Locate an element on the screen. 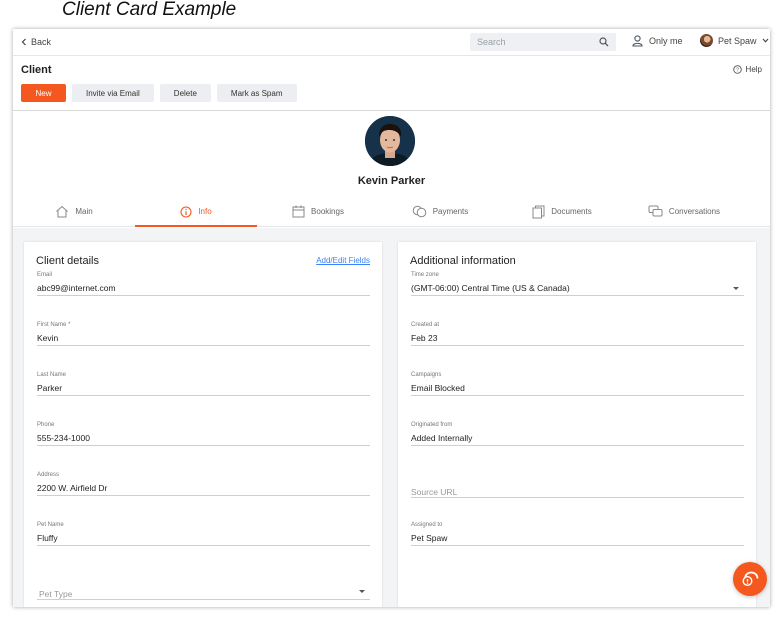 Image resolution: width=782 pixels, height=620 pixels. info-icon is located at coordinates (186, 211).